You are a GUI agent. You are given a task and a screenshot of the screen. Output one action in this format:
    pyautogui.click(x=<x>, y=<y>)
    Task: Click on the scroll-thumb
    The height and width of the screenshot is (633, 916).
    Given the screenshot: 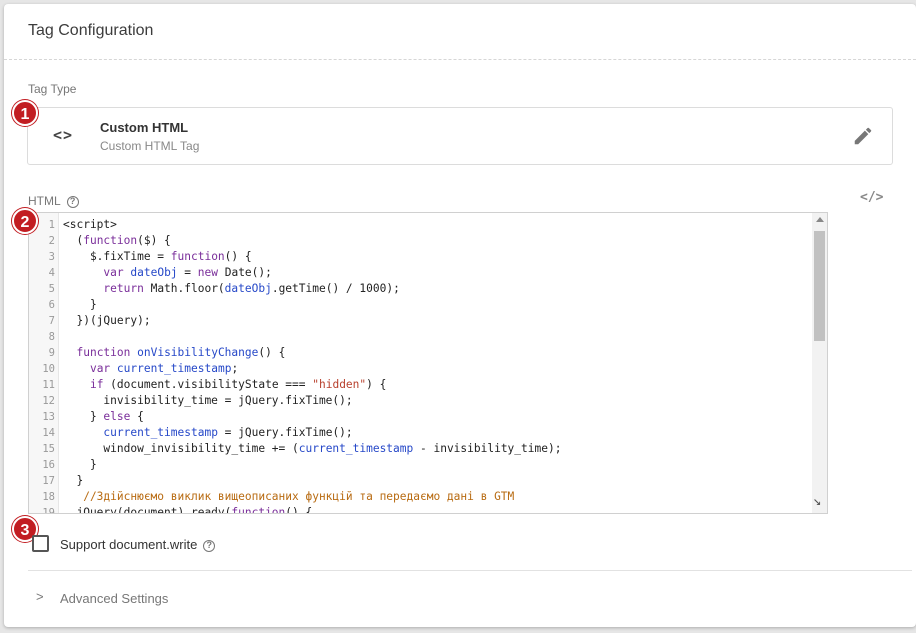 What is the action you would take?
    pyautogui.click(x=819, y=286)
    